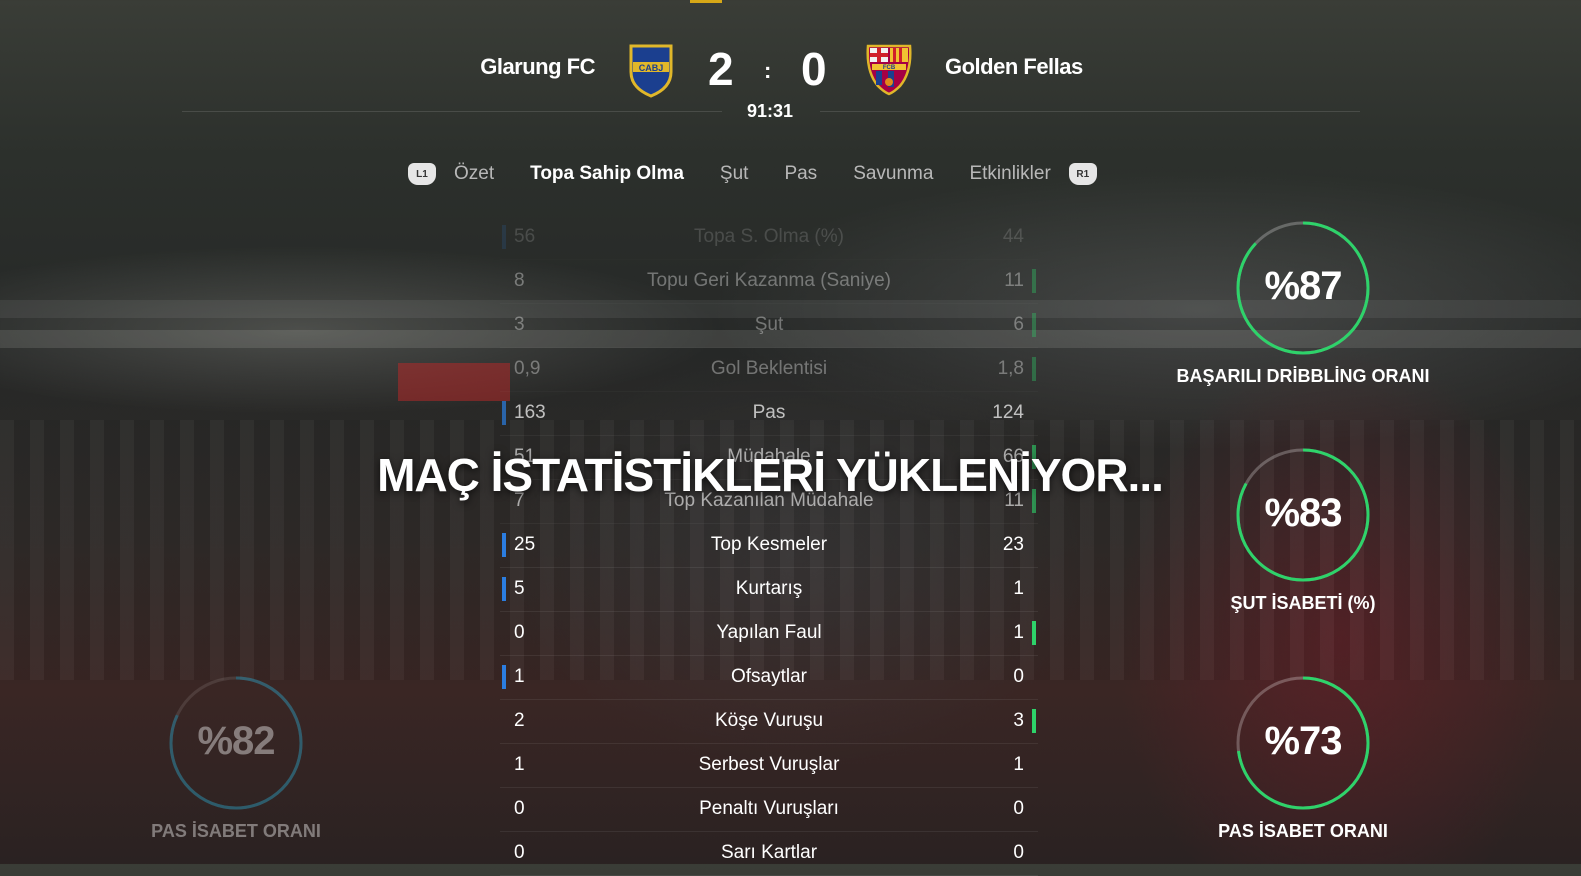 This screenshot has width=1581, height=876. What do you see at coordinates (1082, 174) in the screenshot?
I see `r1-button-icon: R1` at bounding box center [1082, 174].